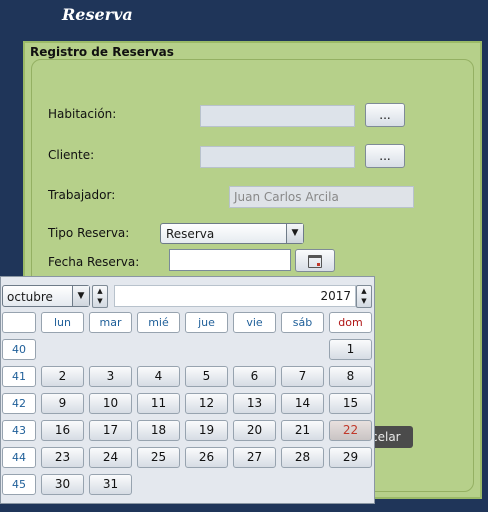  I want to click on calendar-day: 6, so click(254, 376).